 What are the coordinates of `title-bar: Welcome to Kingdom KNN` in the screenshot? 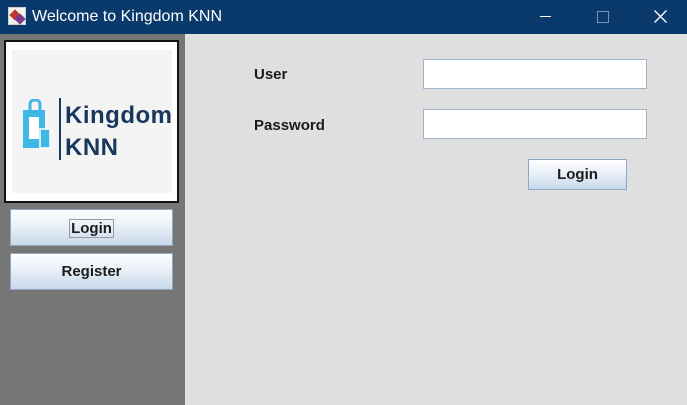 It's located at (343, 17).